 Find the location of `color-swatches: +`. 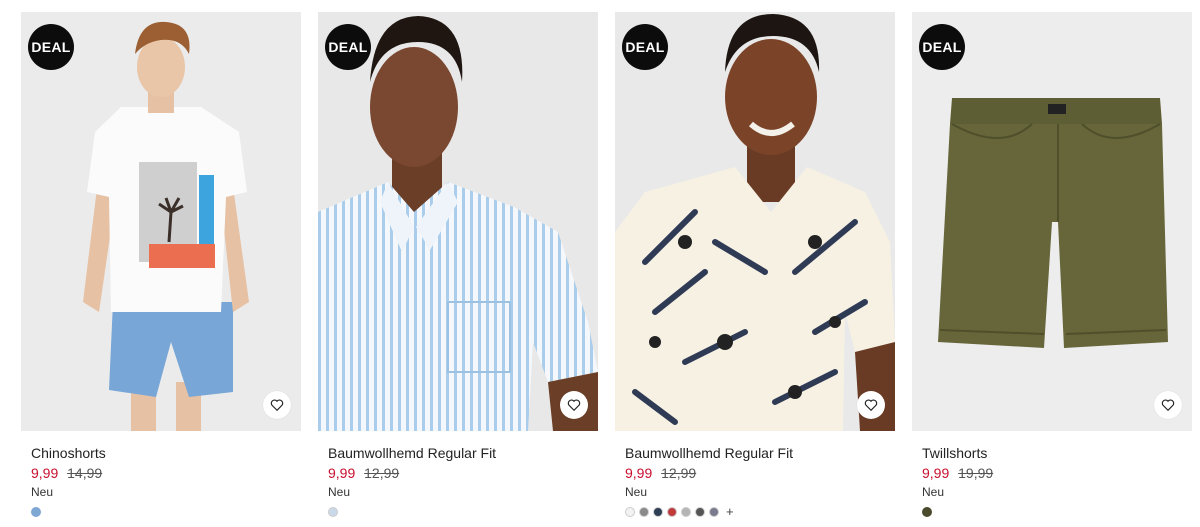

color-swatches: + is located at coordinates (760, 511).